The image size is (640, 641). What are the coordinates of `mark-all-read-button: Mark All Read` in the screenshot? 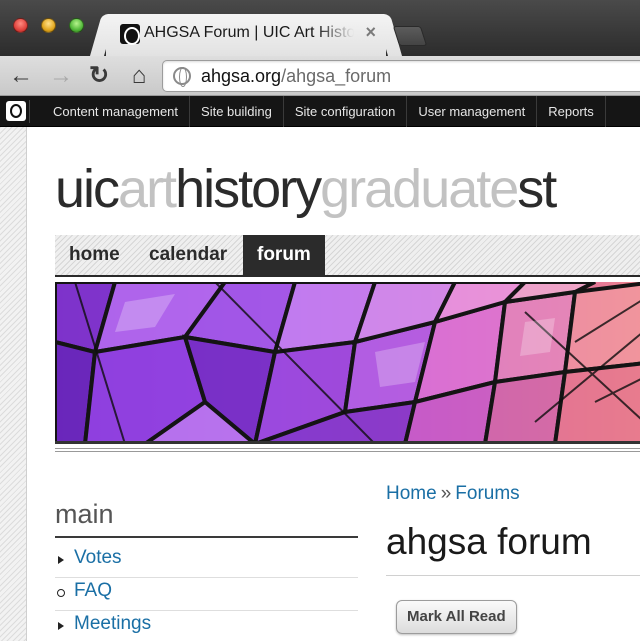 It's located at (456, 617).